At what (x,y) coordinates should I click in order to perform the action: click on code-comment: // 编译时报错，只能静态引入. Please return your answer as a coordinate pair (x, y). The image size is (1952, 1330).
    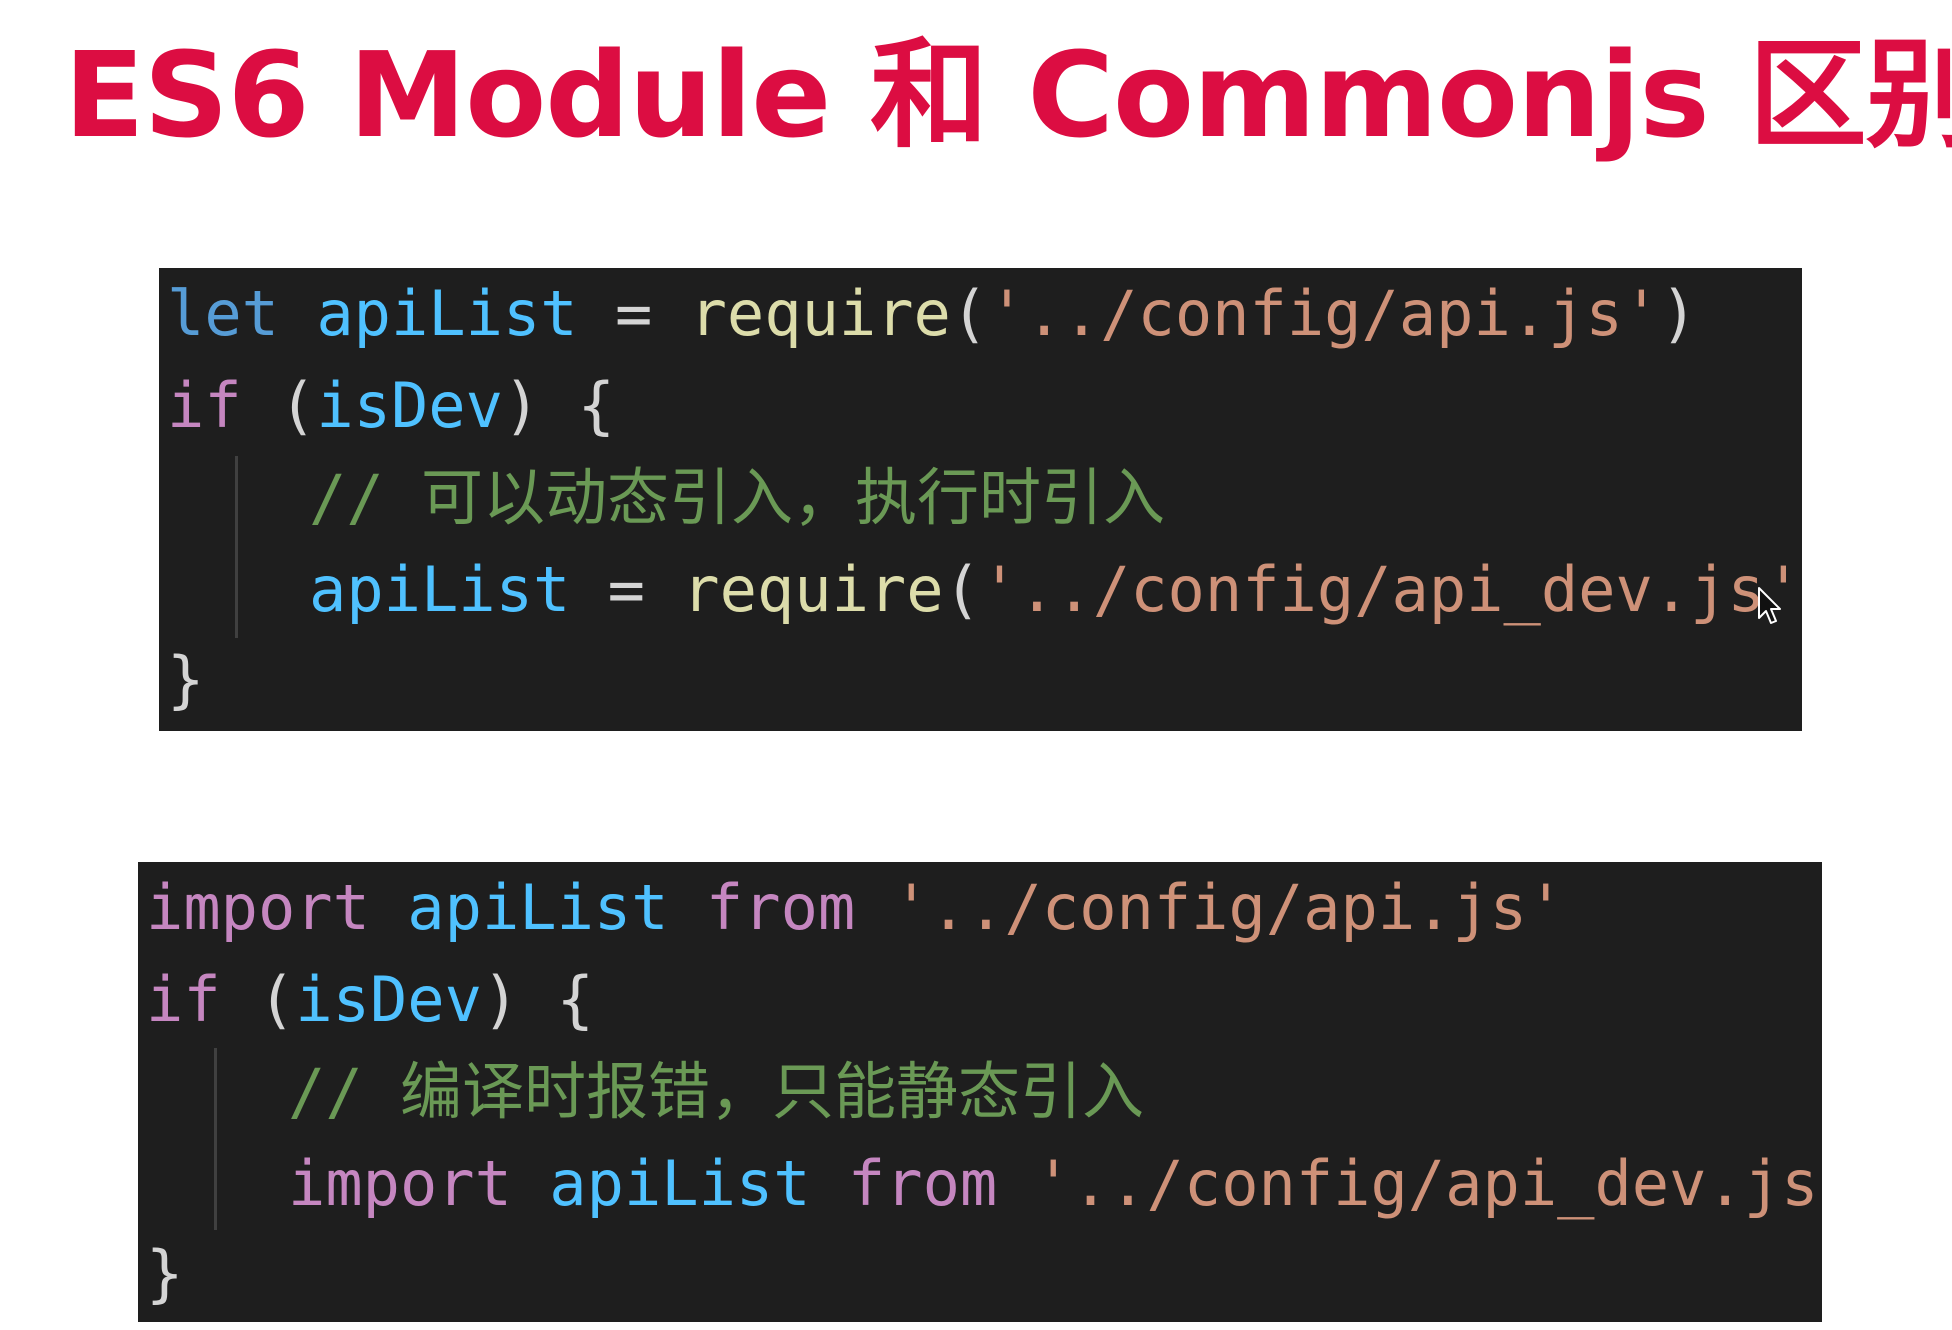
    Looking at the image, I should click on (716, 1091).